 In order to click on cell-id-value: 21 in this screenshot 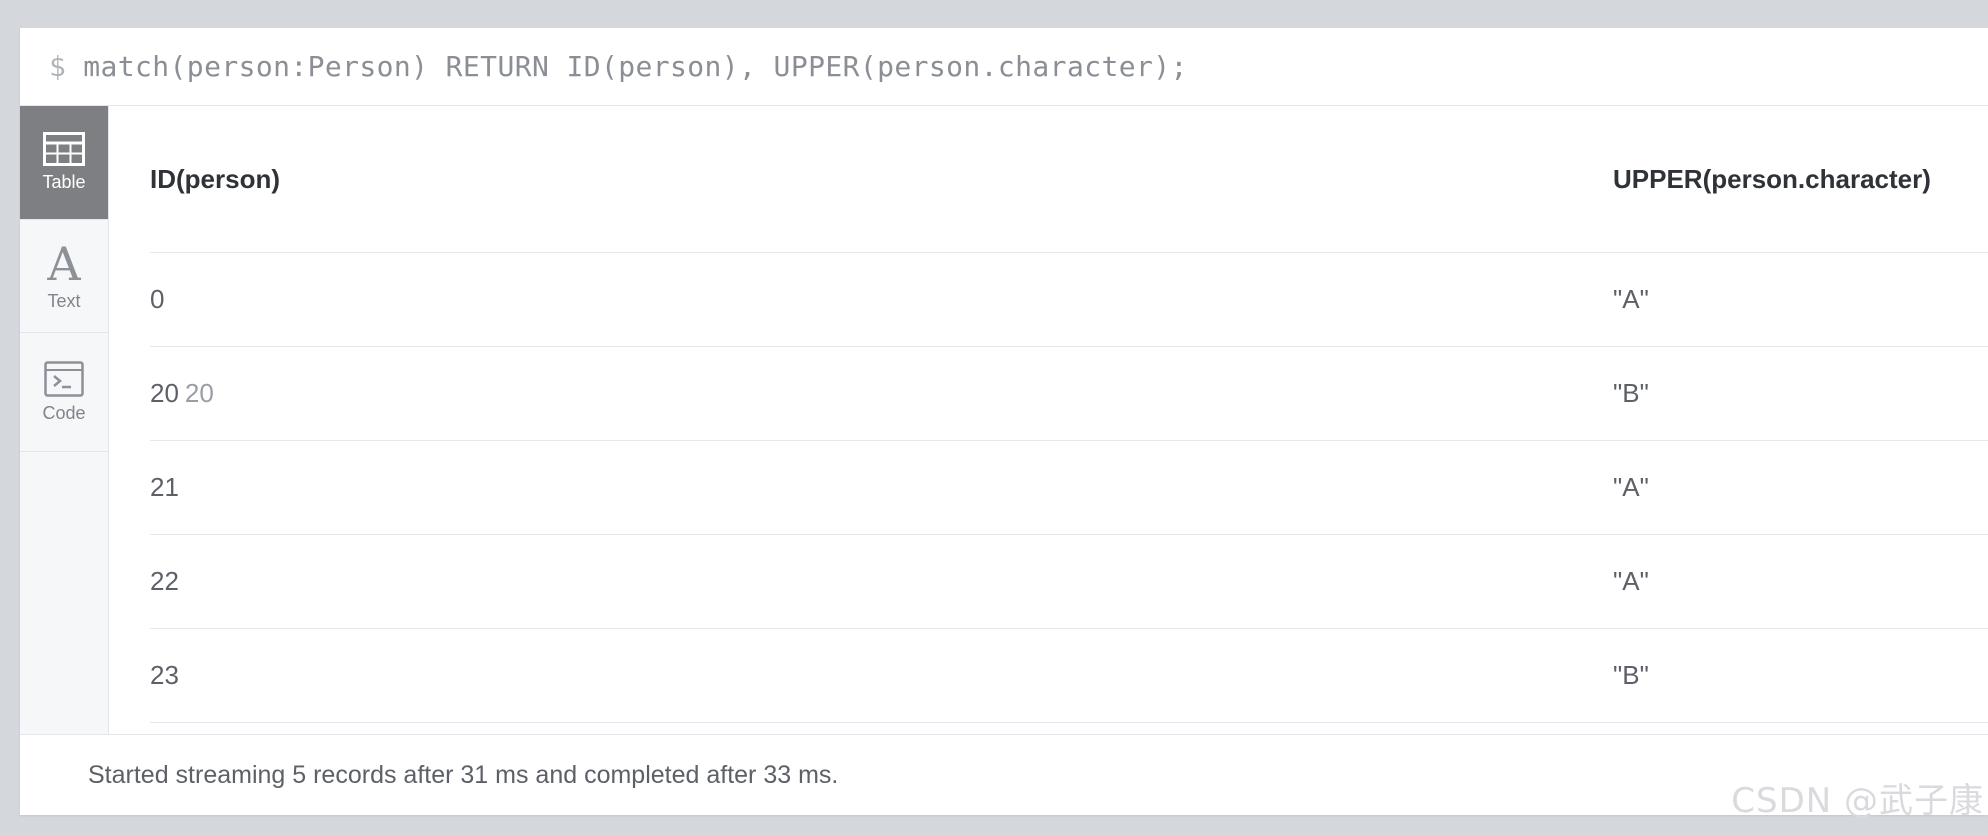, I will do `click(164, 487)`.